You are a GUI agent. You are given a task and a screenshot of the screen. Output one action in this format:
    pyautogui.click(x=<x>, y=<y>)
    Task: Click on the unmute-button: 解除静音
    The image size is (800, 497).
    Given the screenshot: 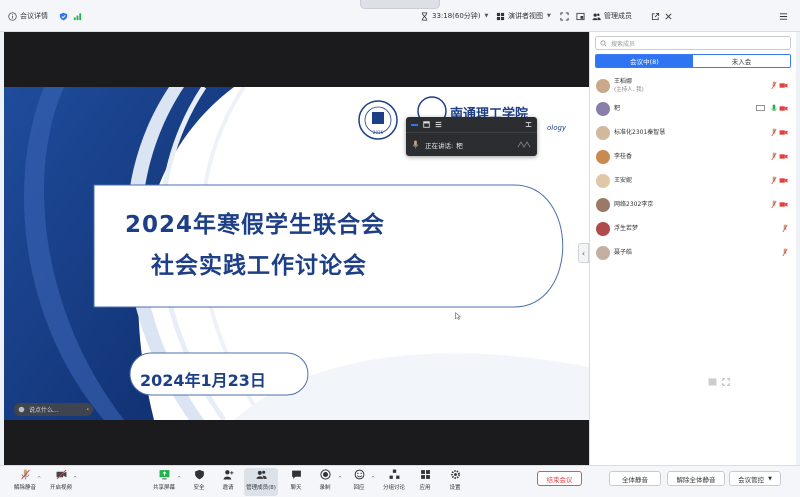 What is the action you would take?
    pyautogui.click(x=25, y=482)
    